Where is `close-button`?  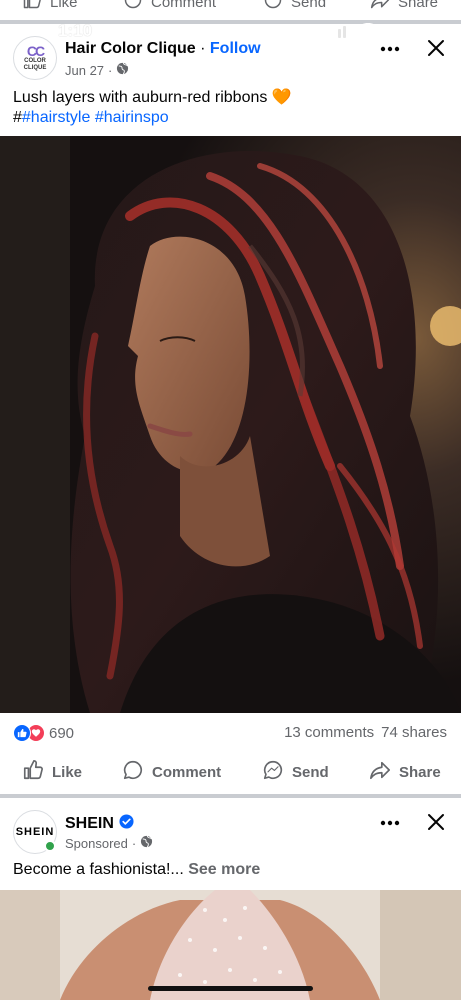 close-button is located at coordinates (437, 49).